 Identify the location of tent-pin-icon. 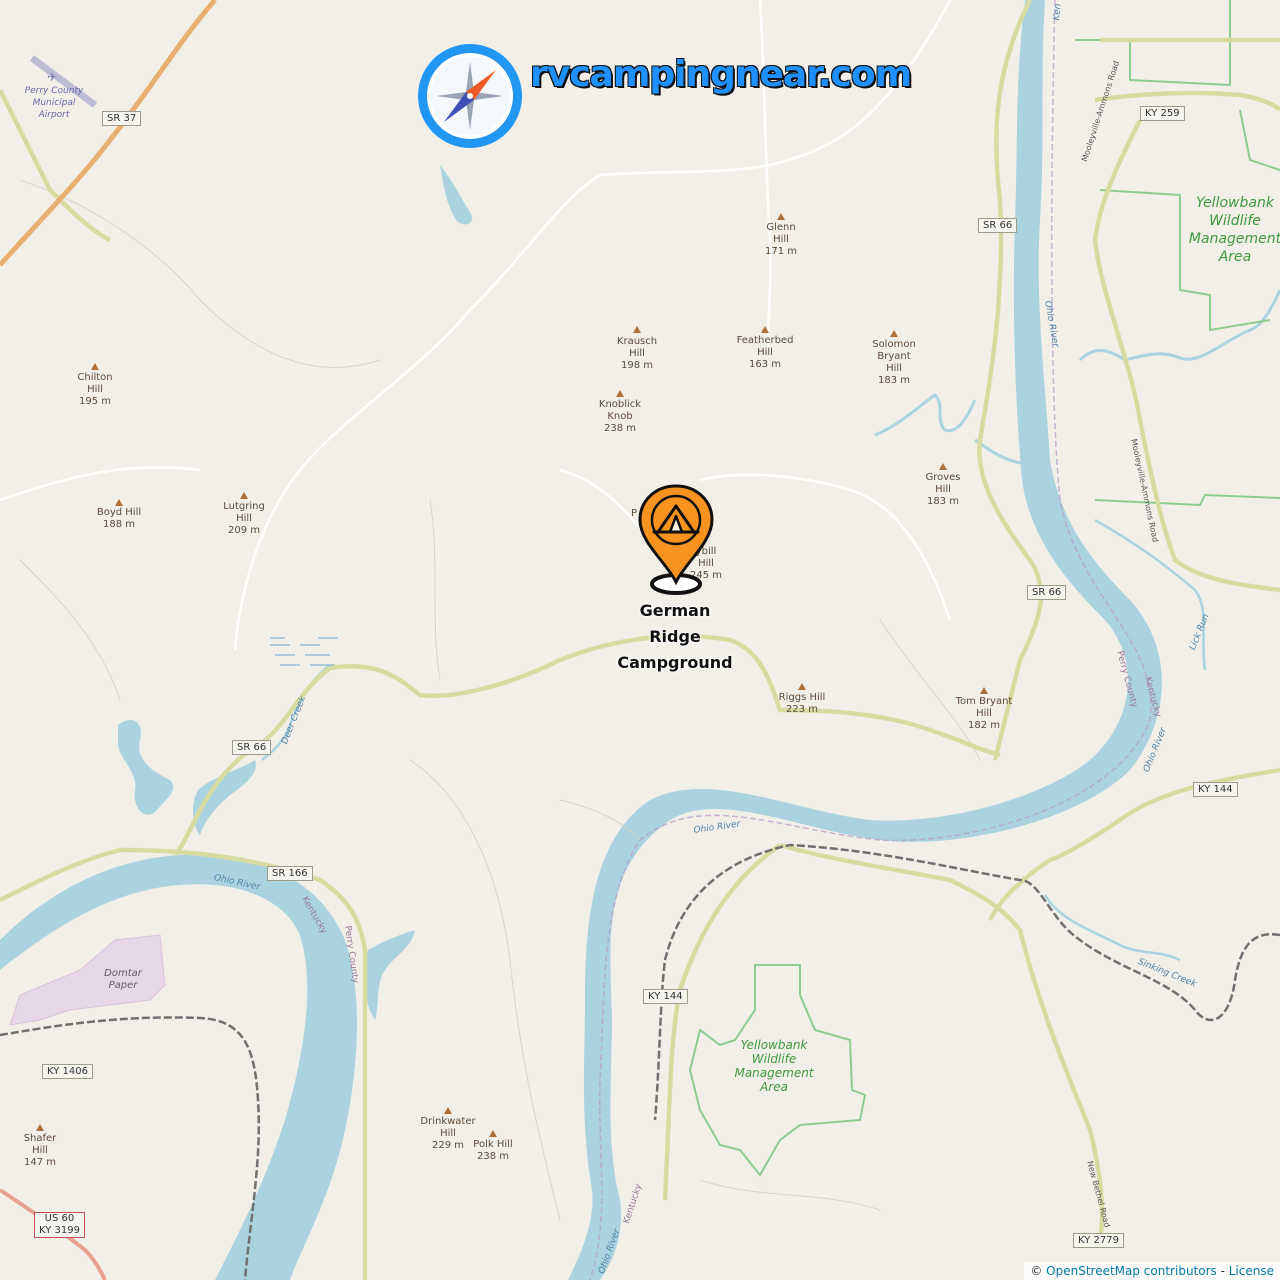
(676, 539).